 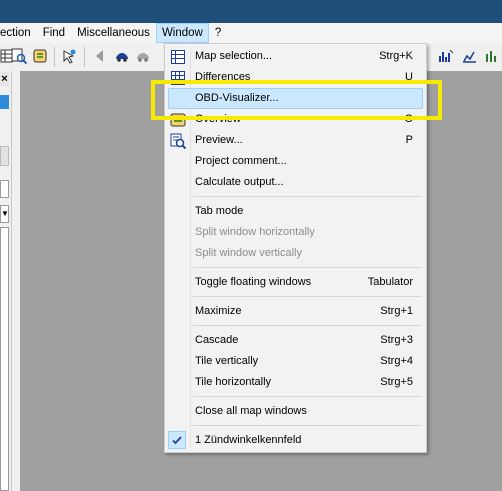 What do you see at coordinates (446, 56) in the screenshot?
I see `histogram-icon` at bounding box center [446, 56].